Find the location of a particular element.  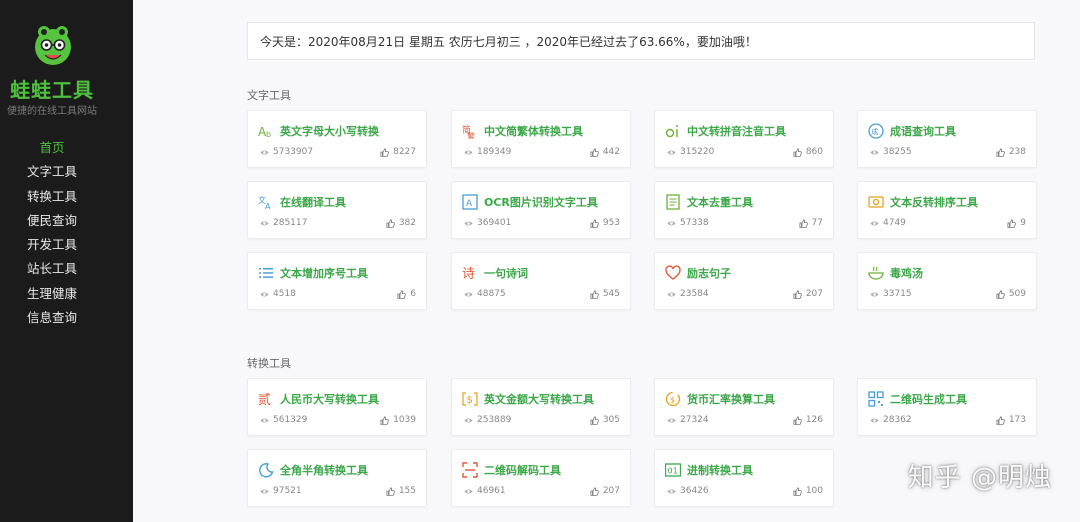

tool-card: A OCR图片识别文字工具 369401 953 is located at coordinates (541, 210).